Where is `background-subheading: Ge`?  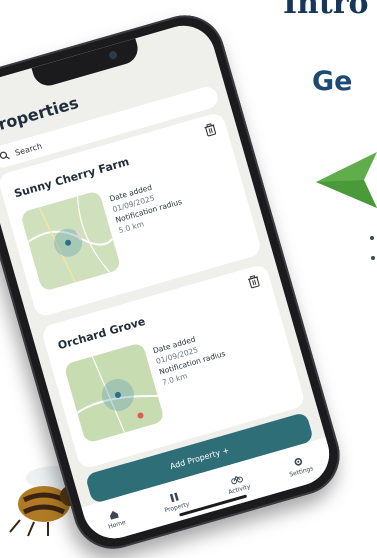 background-subheading: Ge is located at coordinates (332, 81).